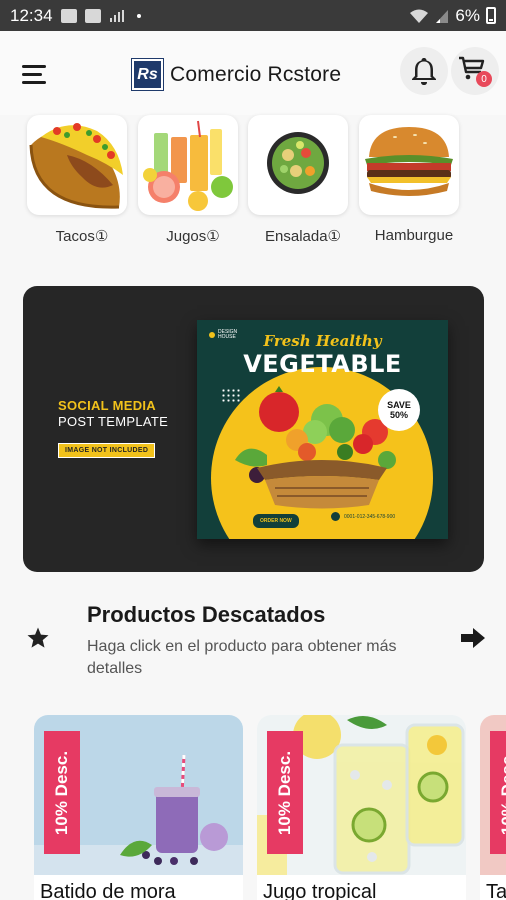  Describe the element at coordinates (473, 638) in the screenshot. I see `arrow-right-icon` at that location.